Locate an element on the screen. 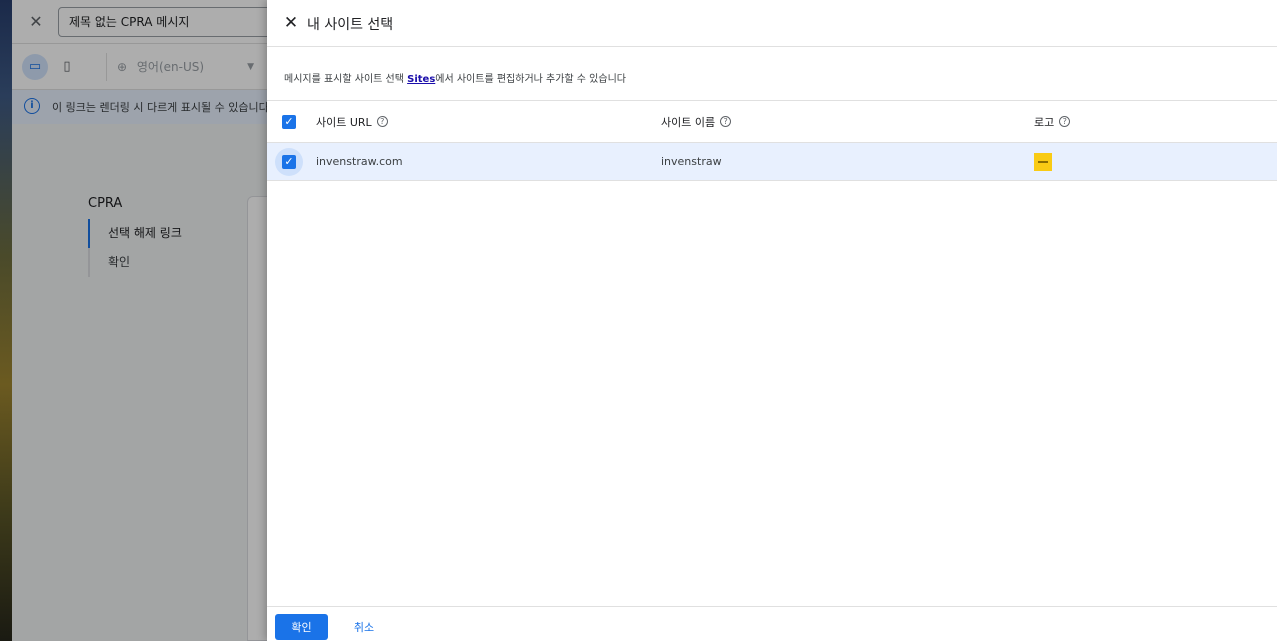 Image resolution: width=1277 pixels, height=641 pixels. dialog-header: ✕ 내 사이트 선택 is located at coordinates (772, 23).